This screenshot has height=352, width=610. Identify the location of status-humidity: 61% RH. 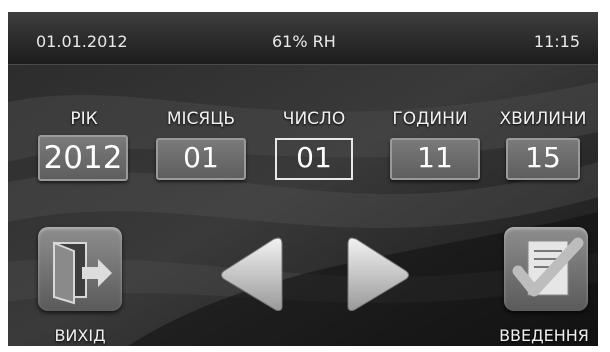
(304, 41).